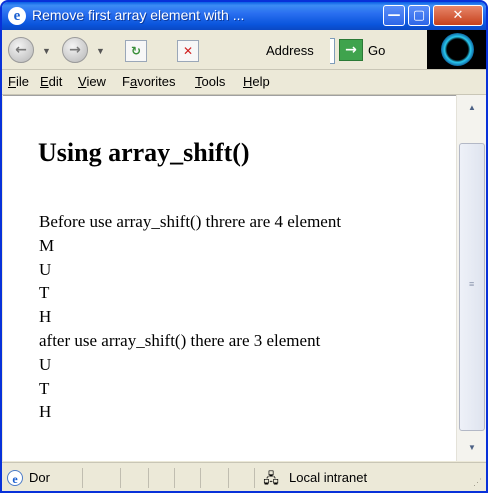 The image size is (492, 497). I want to click on grip-icon: ≡, so click(472, 284).